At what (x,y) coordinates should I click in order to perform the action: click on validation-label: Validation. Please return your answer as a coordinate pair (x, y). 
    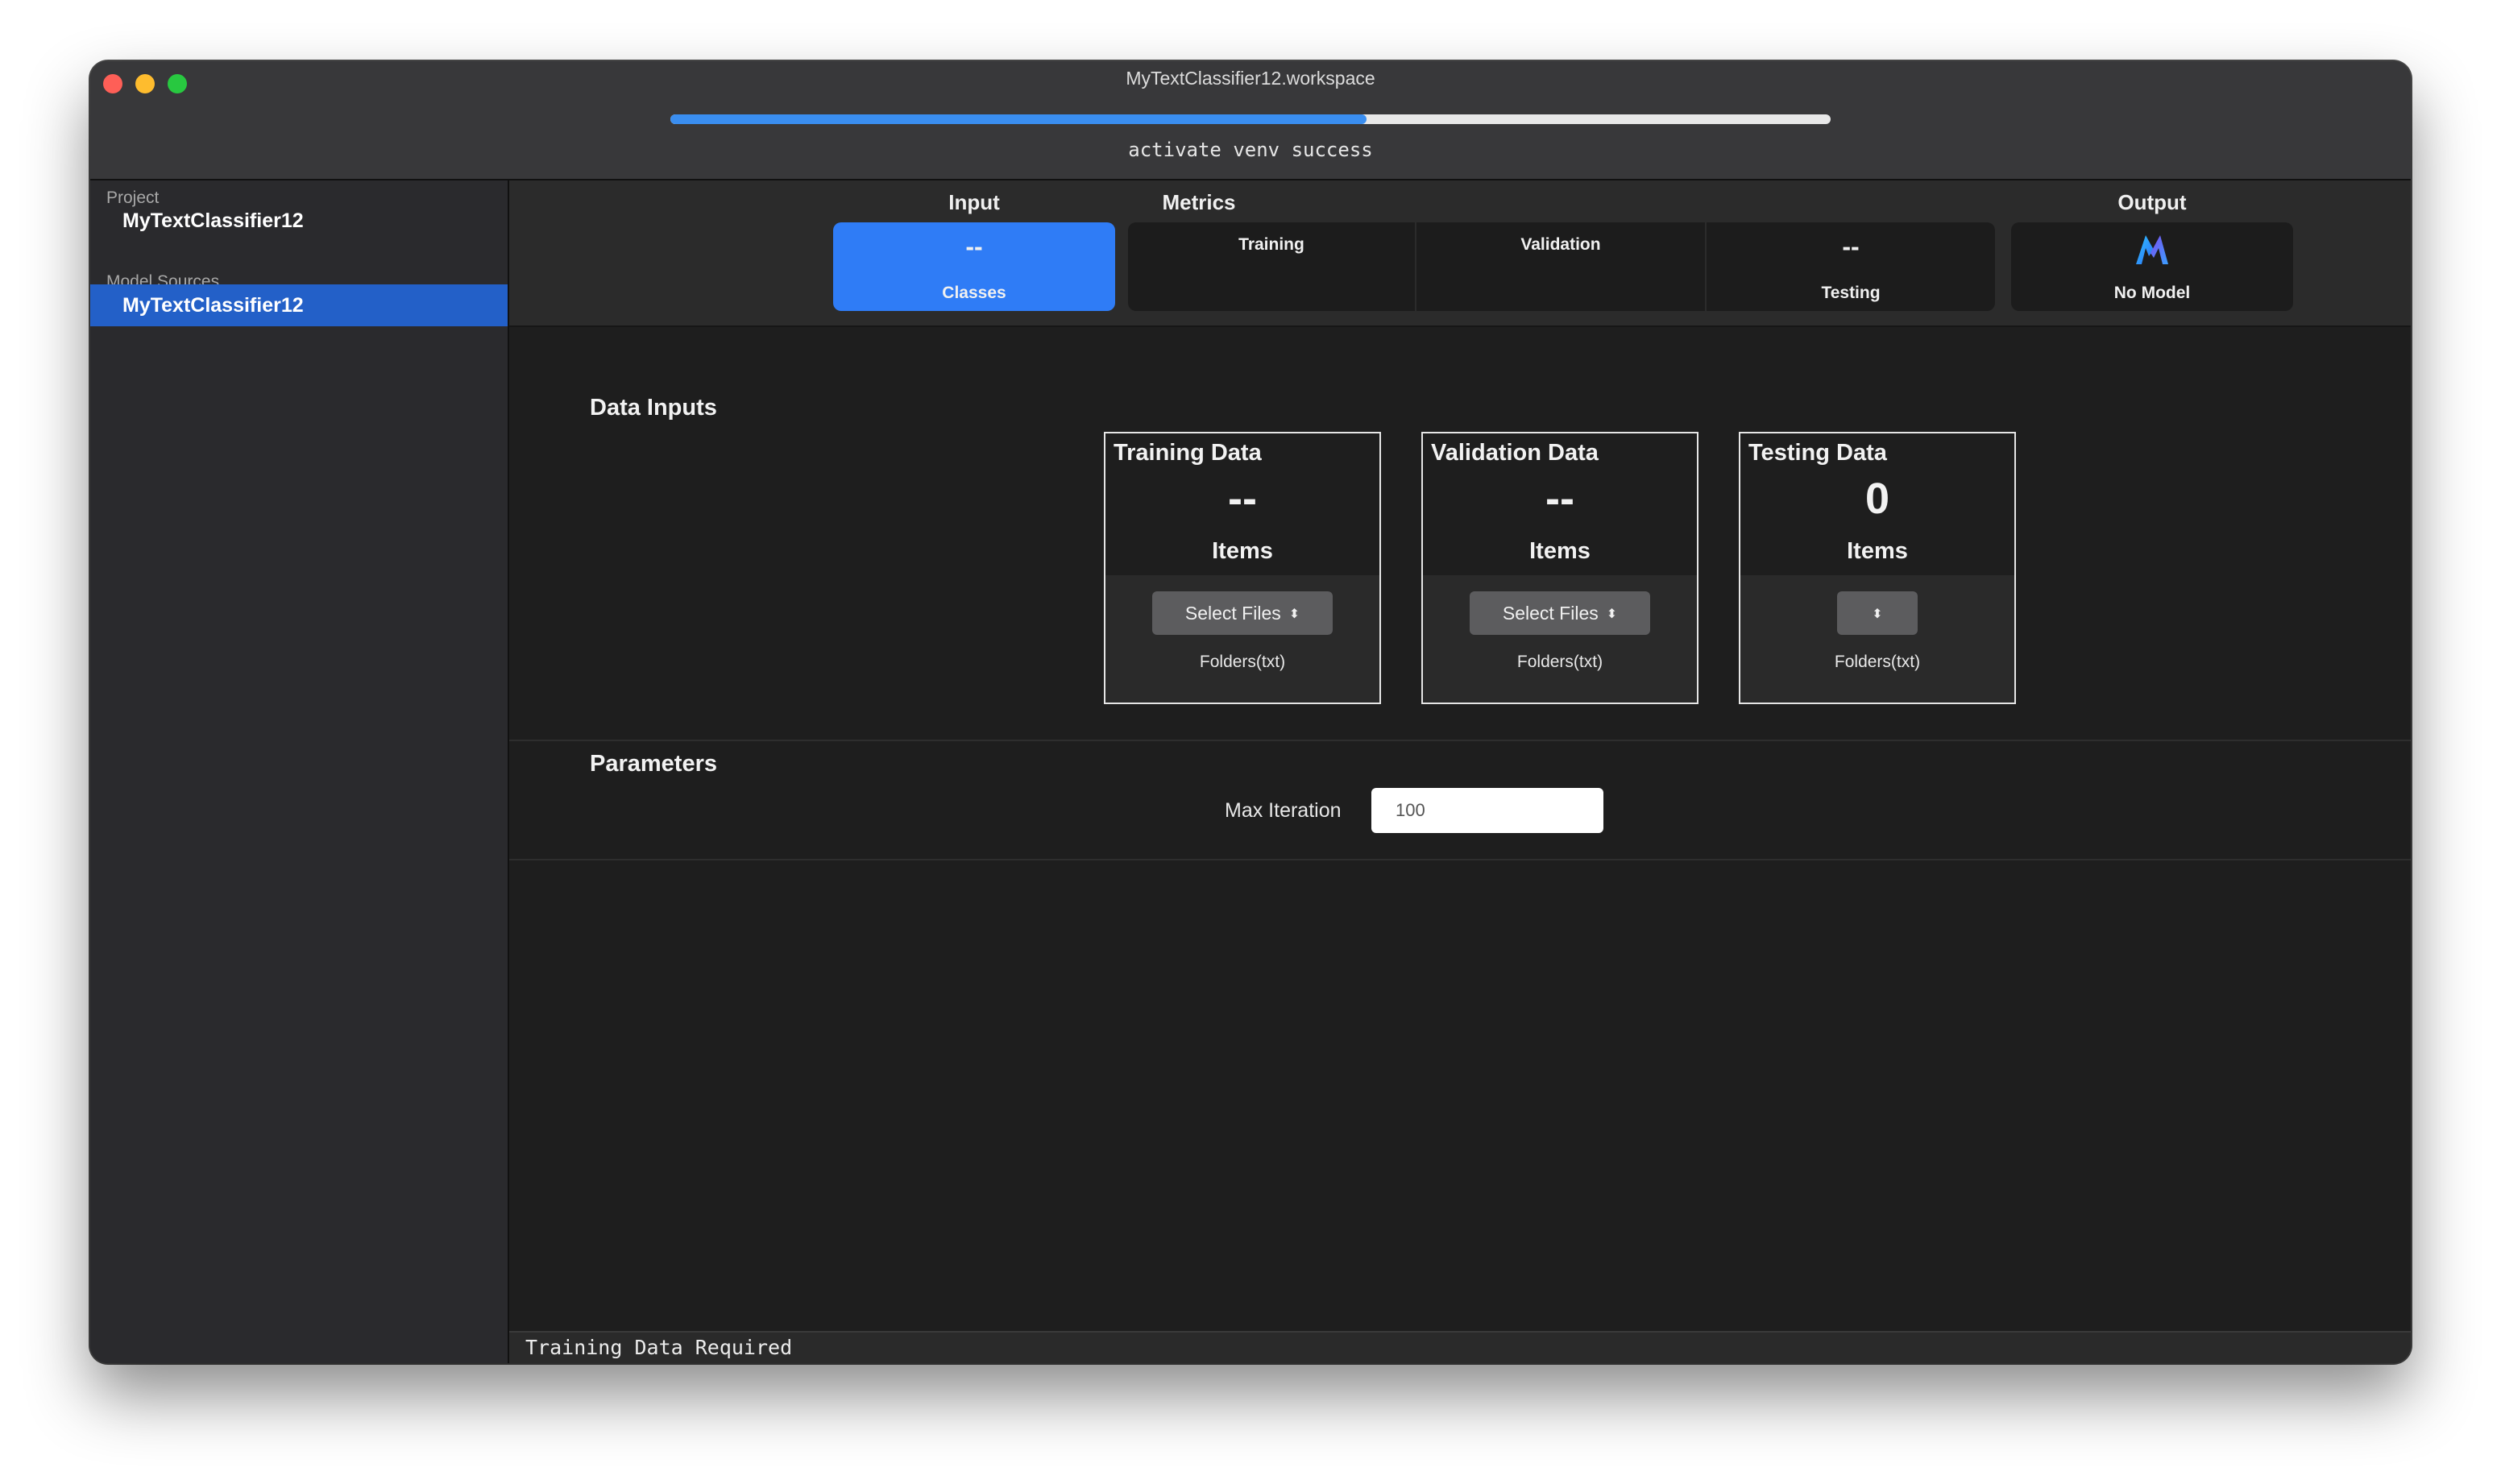
    Looking at the image, I should click on (1560, 244).